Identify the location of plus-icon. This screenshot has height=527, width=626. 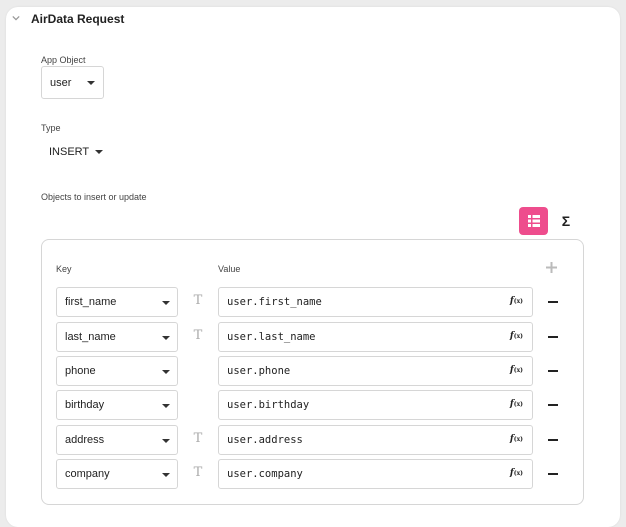
(551, 267).